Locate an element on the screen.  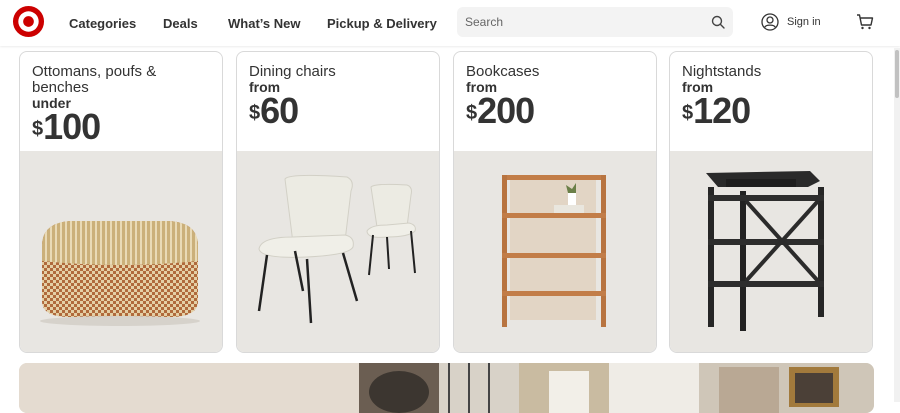
price-value: 100 is located at coordinates (72, 126).